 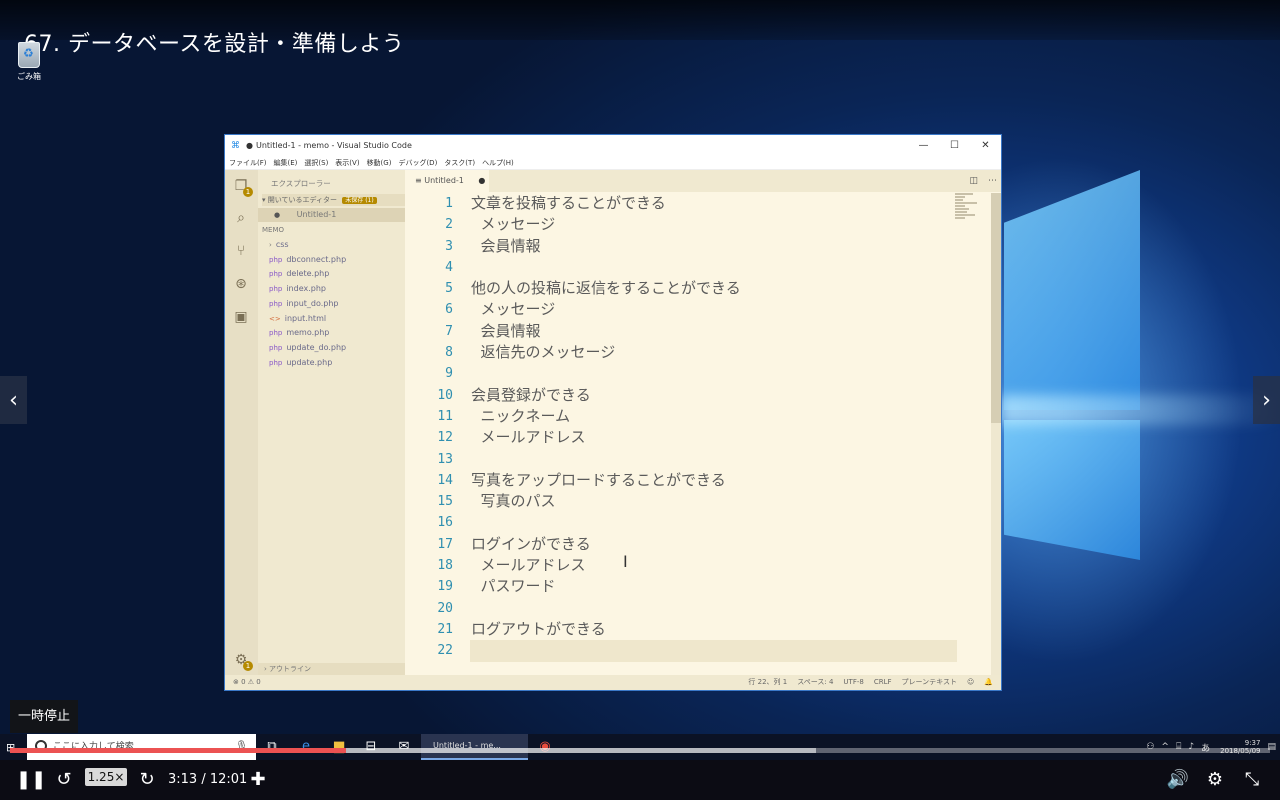 What do you see at coordinates (379, 162) in the screenshot?
I see `menu-item: 移動(G)` at bounding box center [379, 162].